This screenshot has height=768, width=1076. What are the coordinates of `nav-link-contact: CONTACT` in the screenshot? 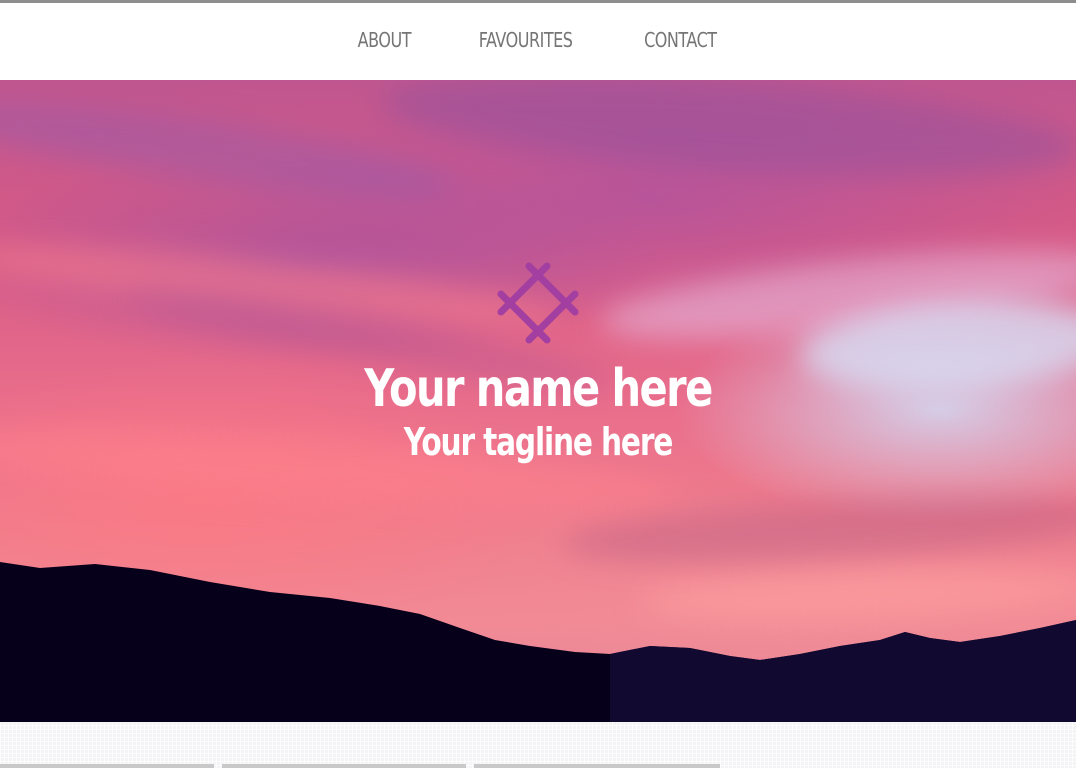 It's located at (680, 42).